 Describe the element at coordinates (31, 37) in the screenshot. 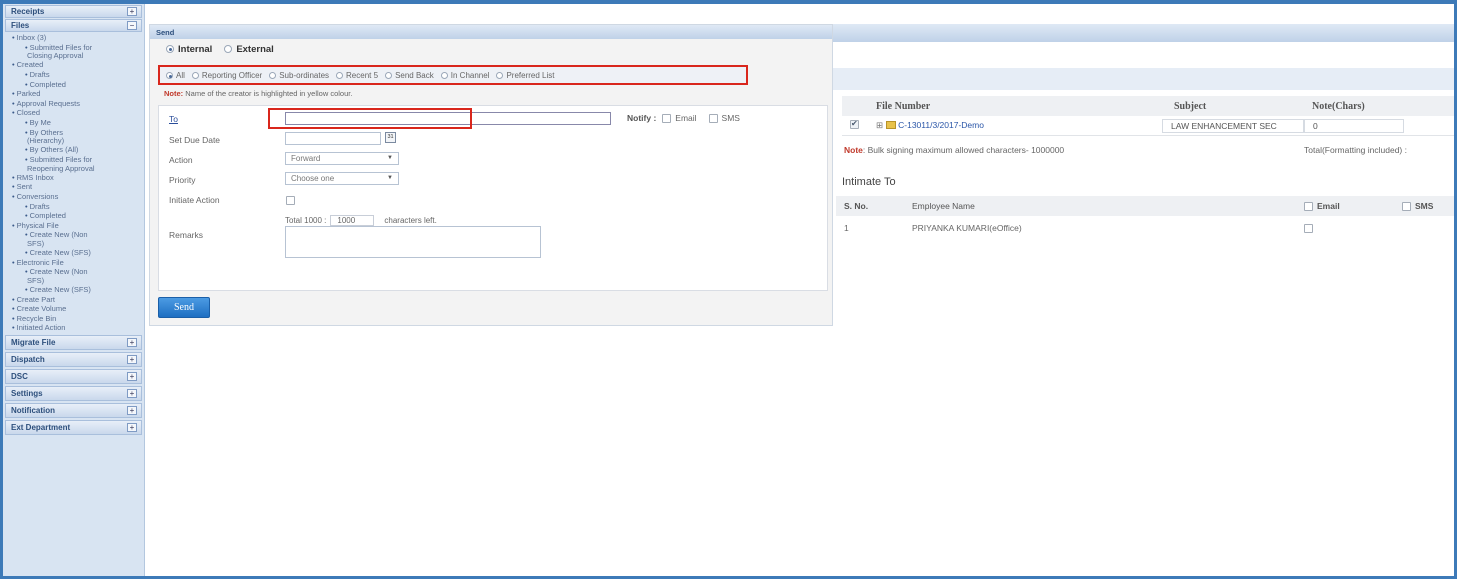

I see `sidebar-item-label: Inbox (3)` at that location.